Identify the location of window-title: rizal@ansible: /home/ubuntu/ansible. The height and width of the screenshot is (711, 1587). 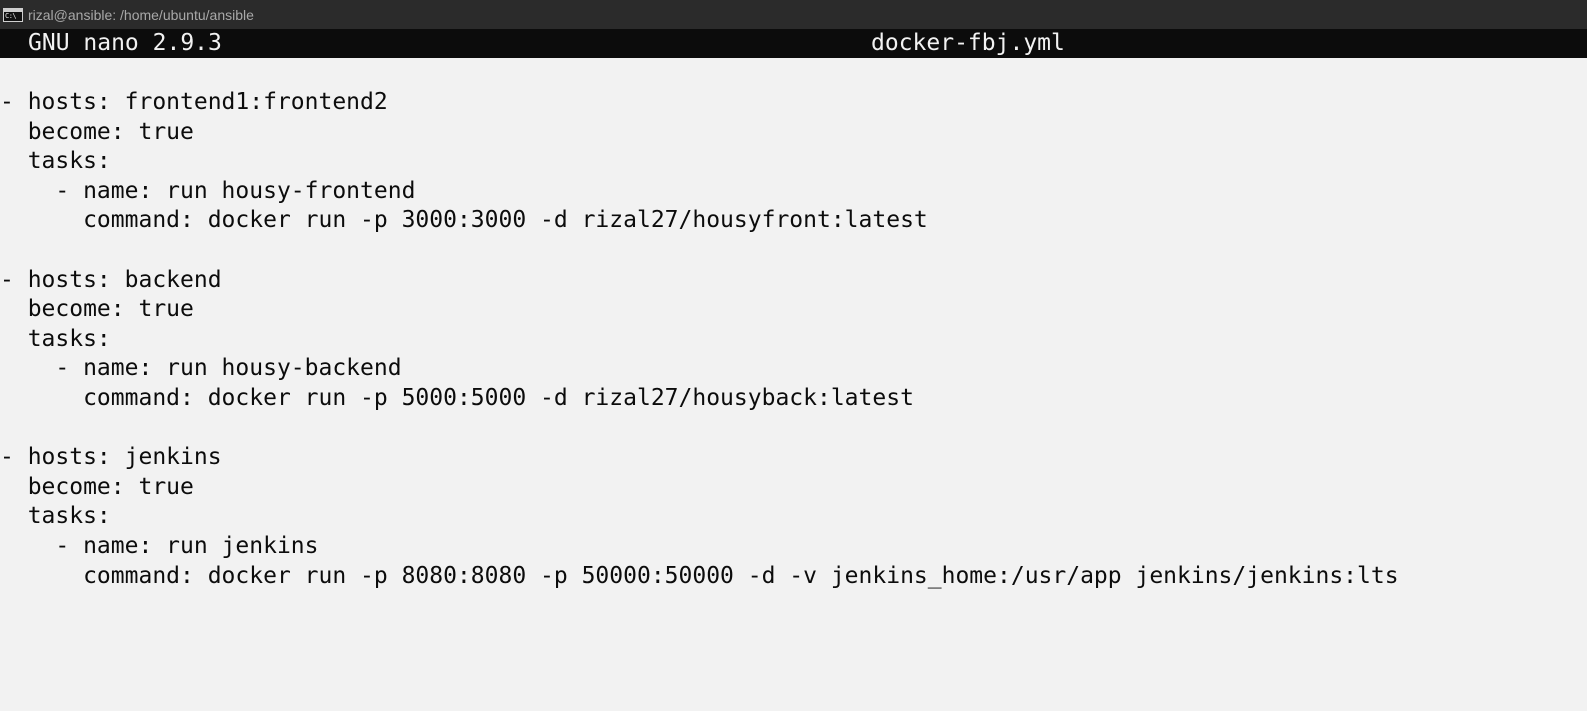
(141, 14).